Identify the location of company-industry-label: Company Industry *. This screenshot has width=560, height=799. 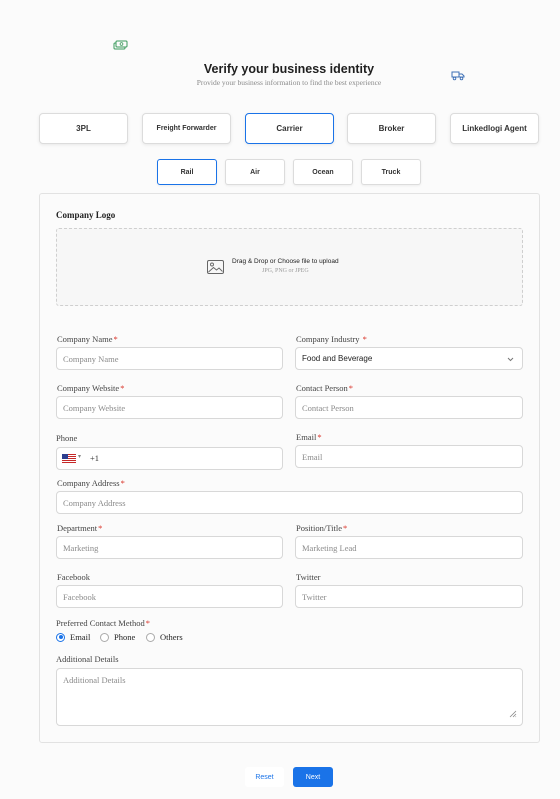
(331, 339).